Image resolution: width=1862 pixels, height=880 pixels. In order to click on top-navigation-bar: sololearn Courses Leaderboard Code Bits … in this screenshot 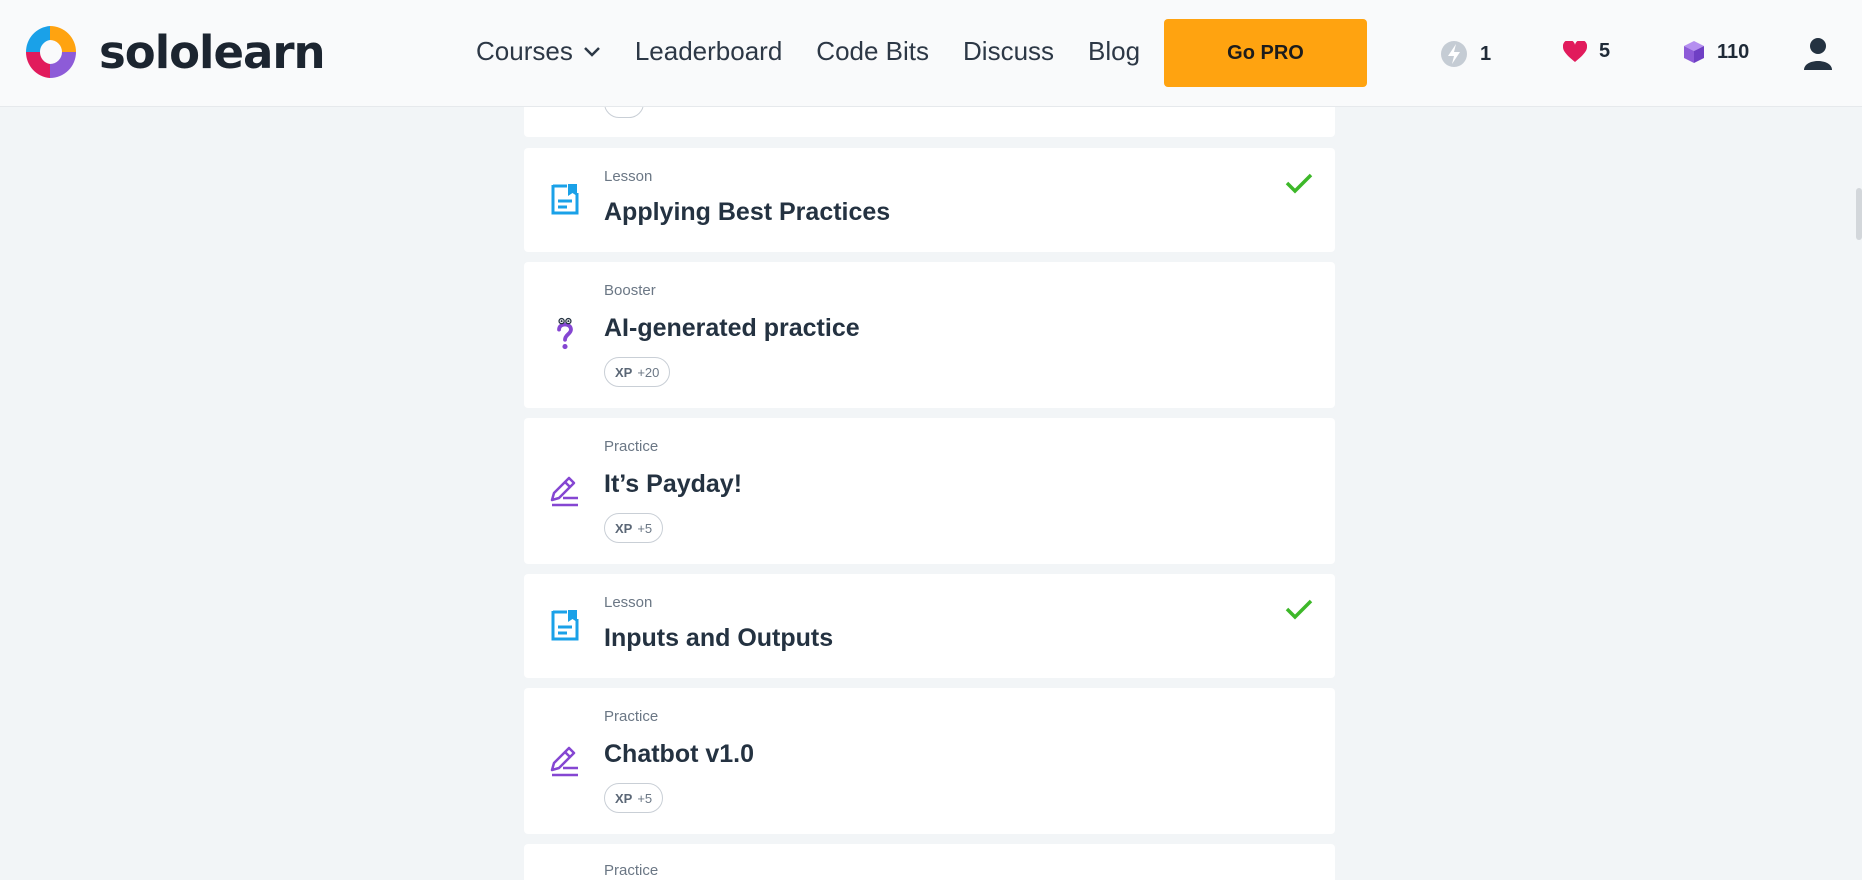, I will do `click(931, 53)`.